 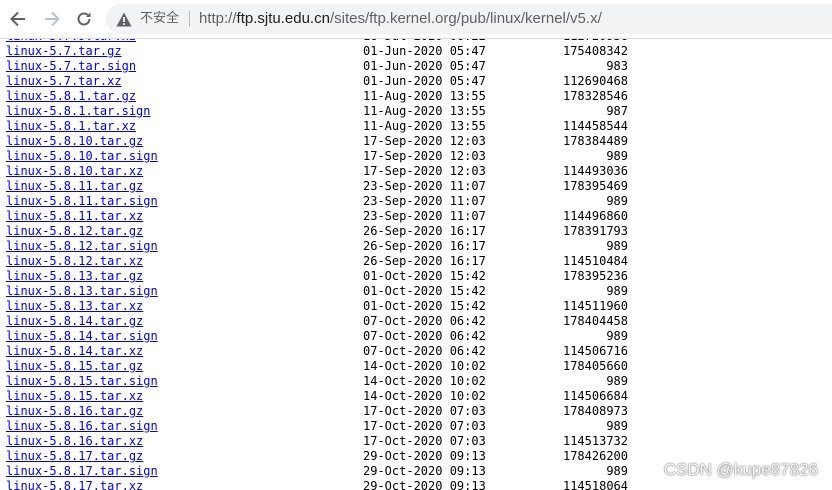 I want to click on warning-triangle-icon, so click(x=124, y=19).